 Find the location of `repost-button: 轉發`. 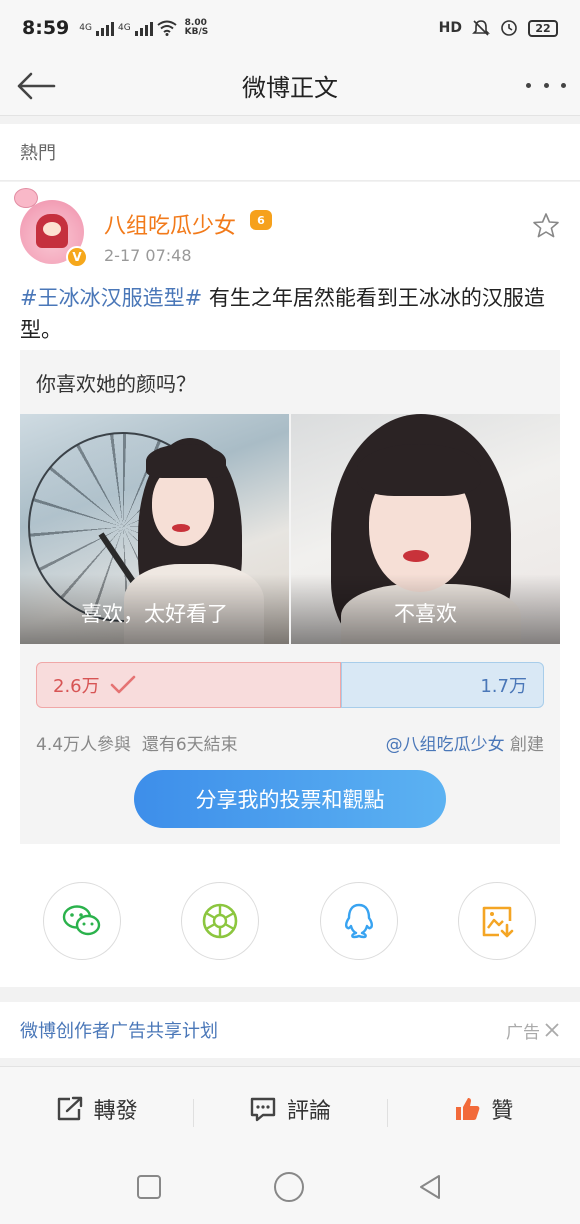

repost-button: 轉發 is located at coordinates (96, 1109).